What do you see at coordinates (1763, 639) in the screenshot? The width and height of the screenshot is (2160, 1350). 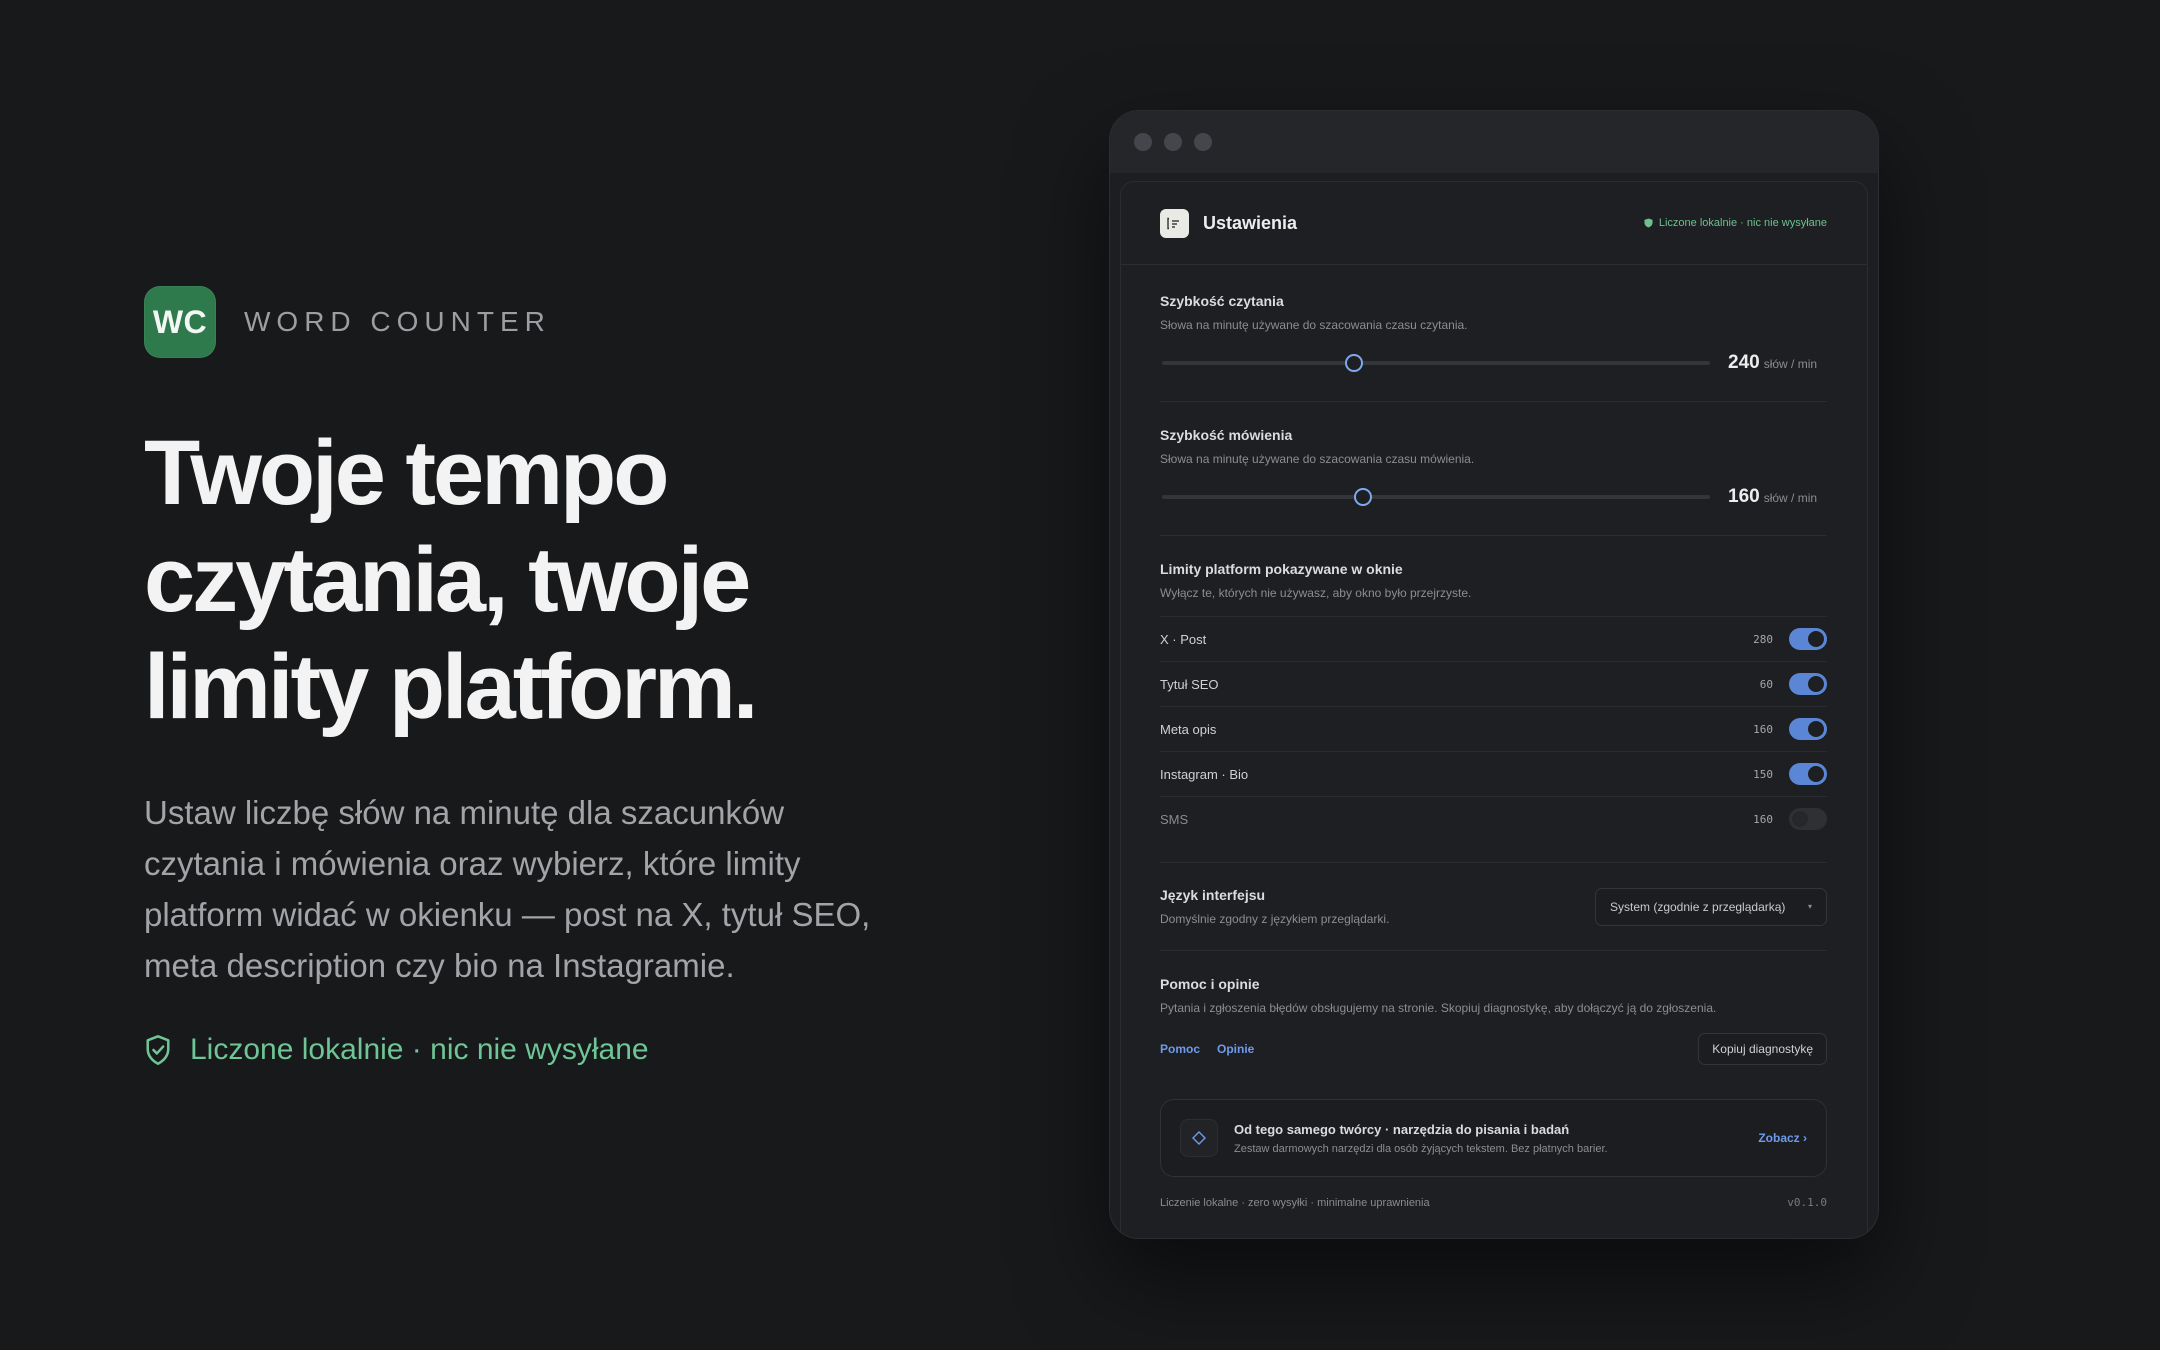 I see `platform-limit-value: 280` at bounding box center [1763, 639].